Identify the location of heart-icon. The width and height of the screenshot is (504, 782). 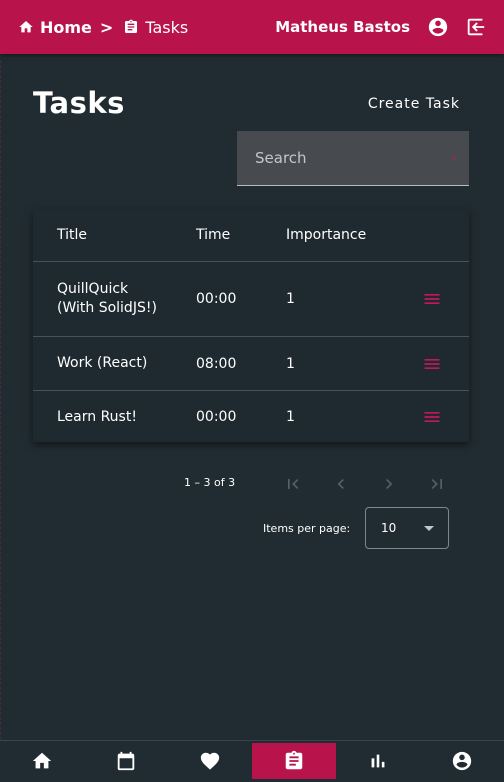
(210, 761).